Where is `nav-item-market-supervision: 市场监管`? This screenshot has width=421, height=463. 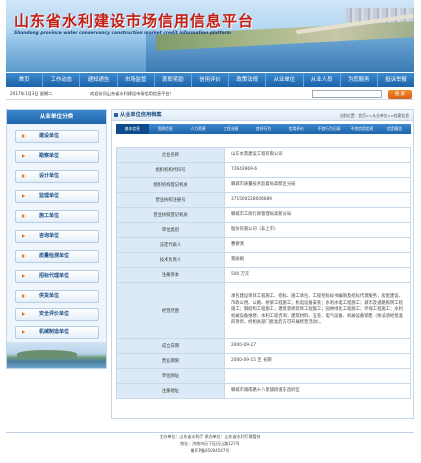
nav-item-market-supervision: 市场监管 is located at coordinates (136, 80).